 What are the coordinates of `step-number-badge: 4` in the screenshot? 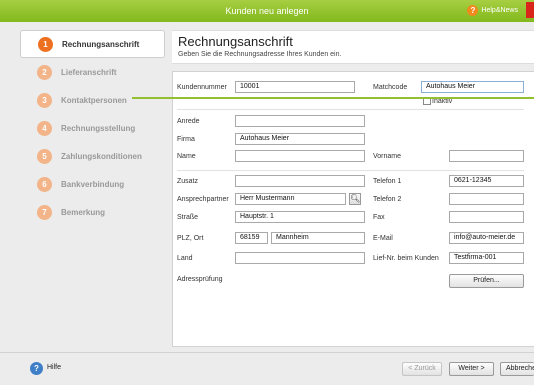 It's located at (44, 128).